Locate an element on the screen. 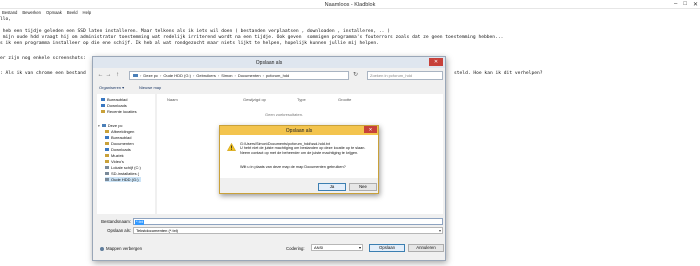 This screenshot has width=700, height=266. menu-format: Opmaak is located at coordinates (54, 12).